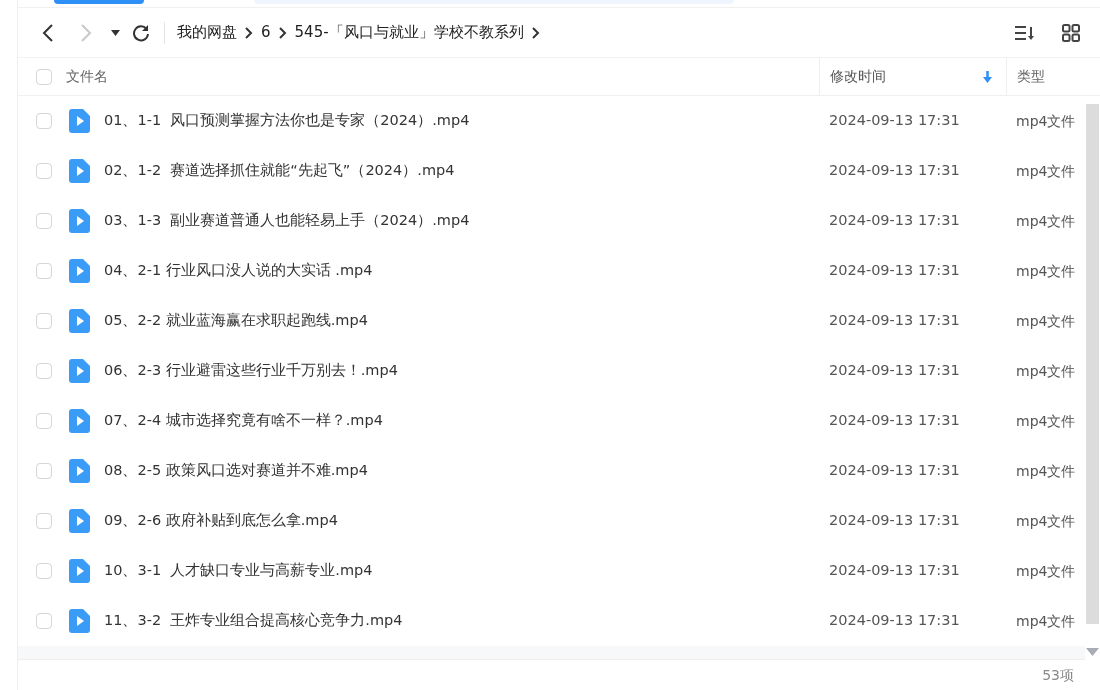 This screenshot has height=690, width=1100. I want to click on grid-icon, so click(1071, 32).